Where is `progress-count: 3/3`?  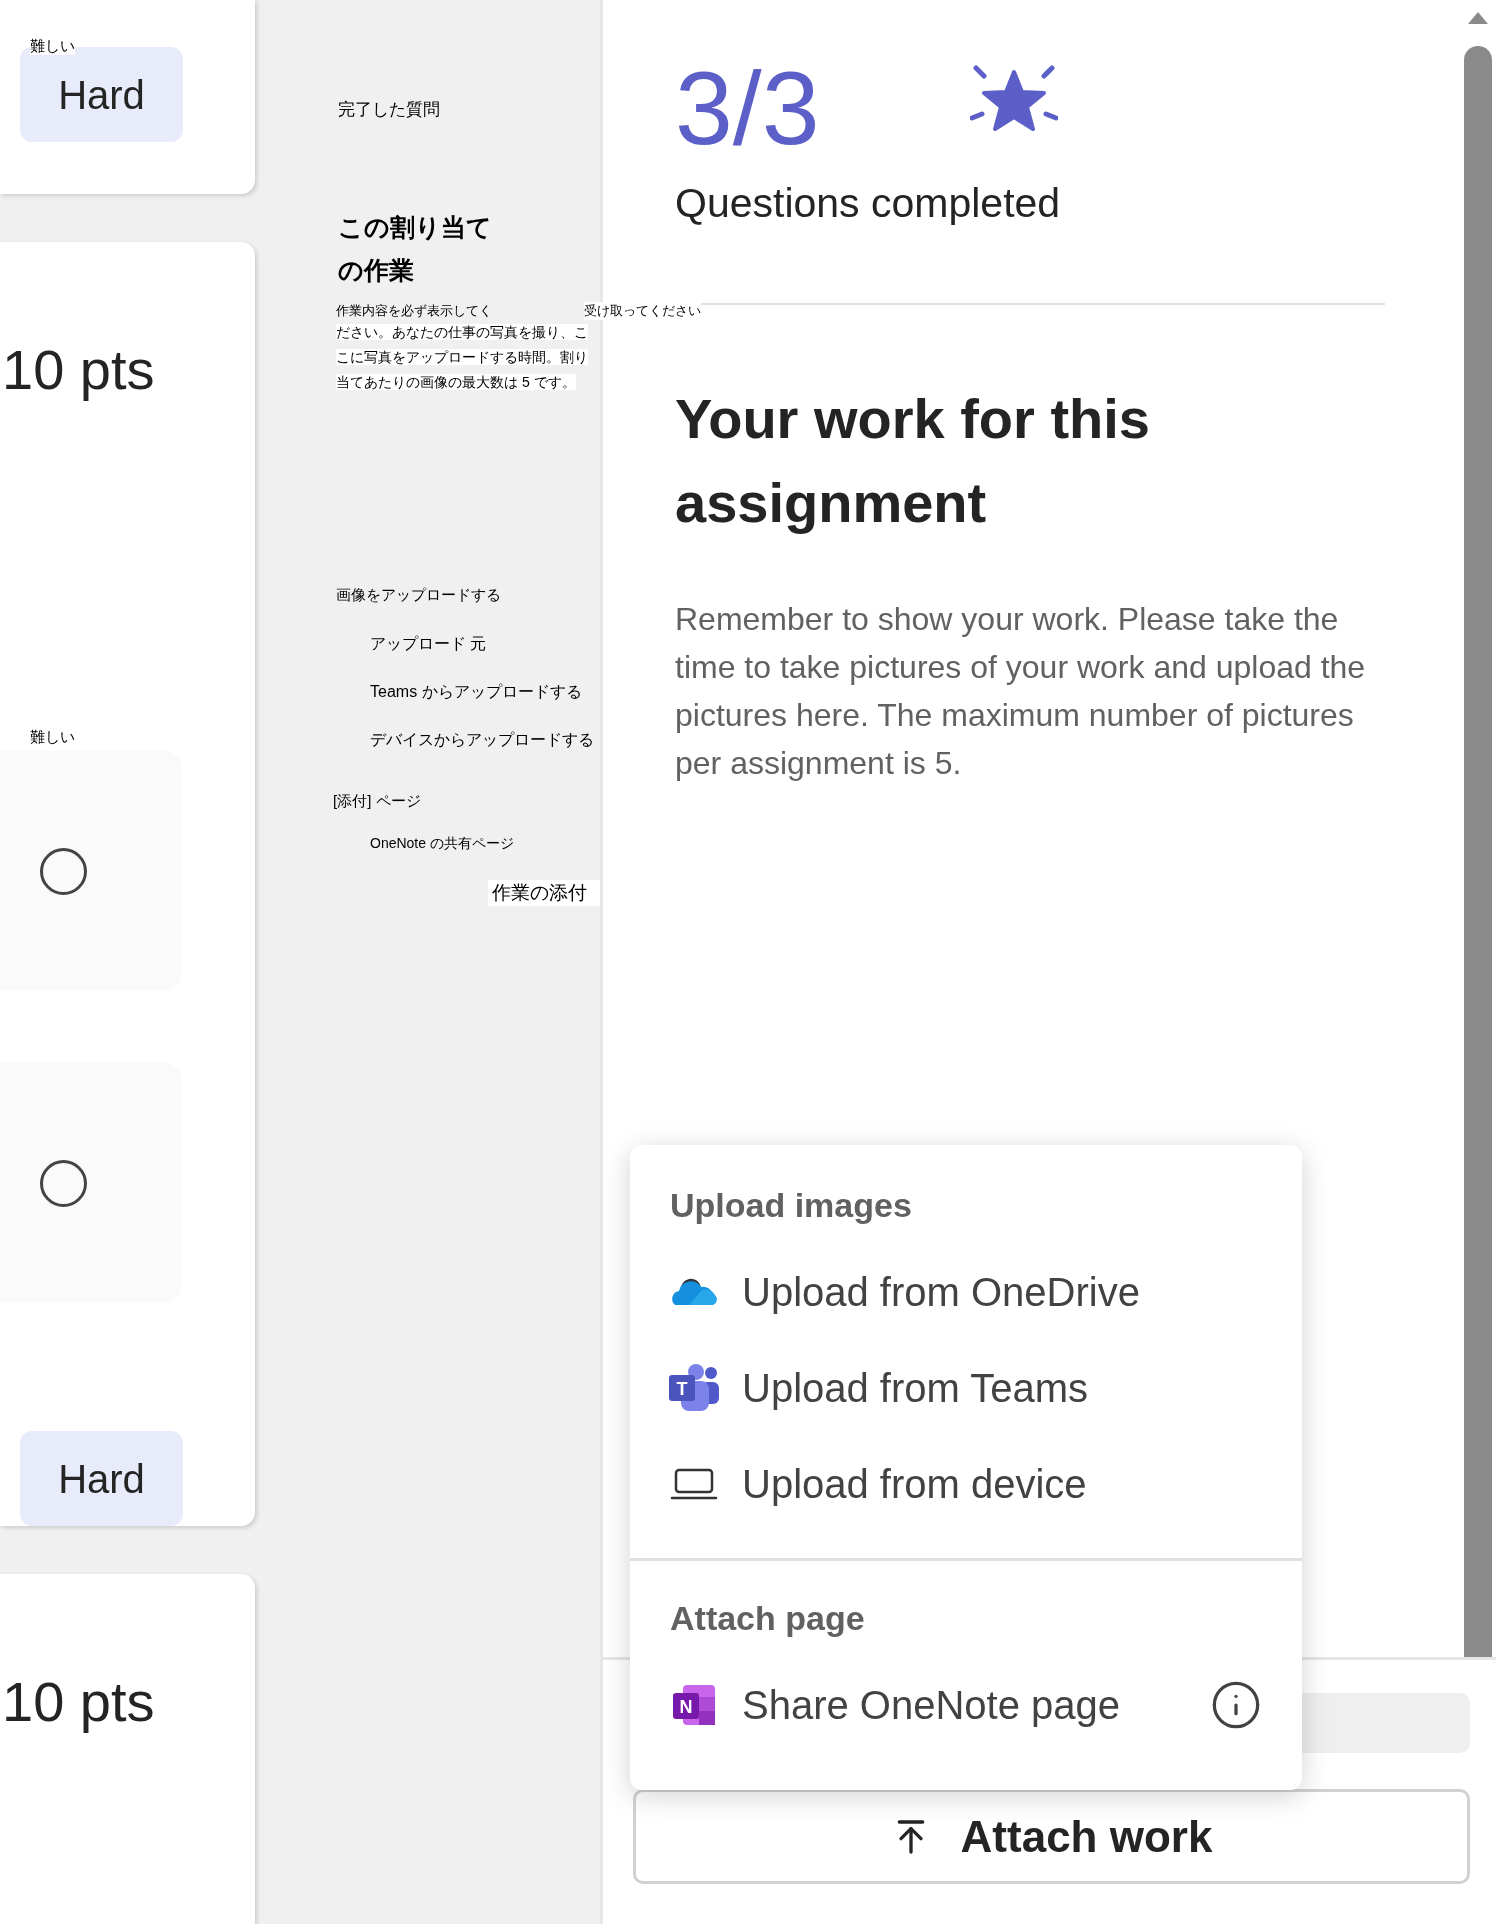
progress-count: 3/3 is located at coordinates (747, 108).